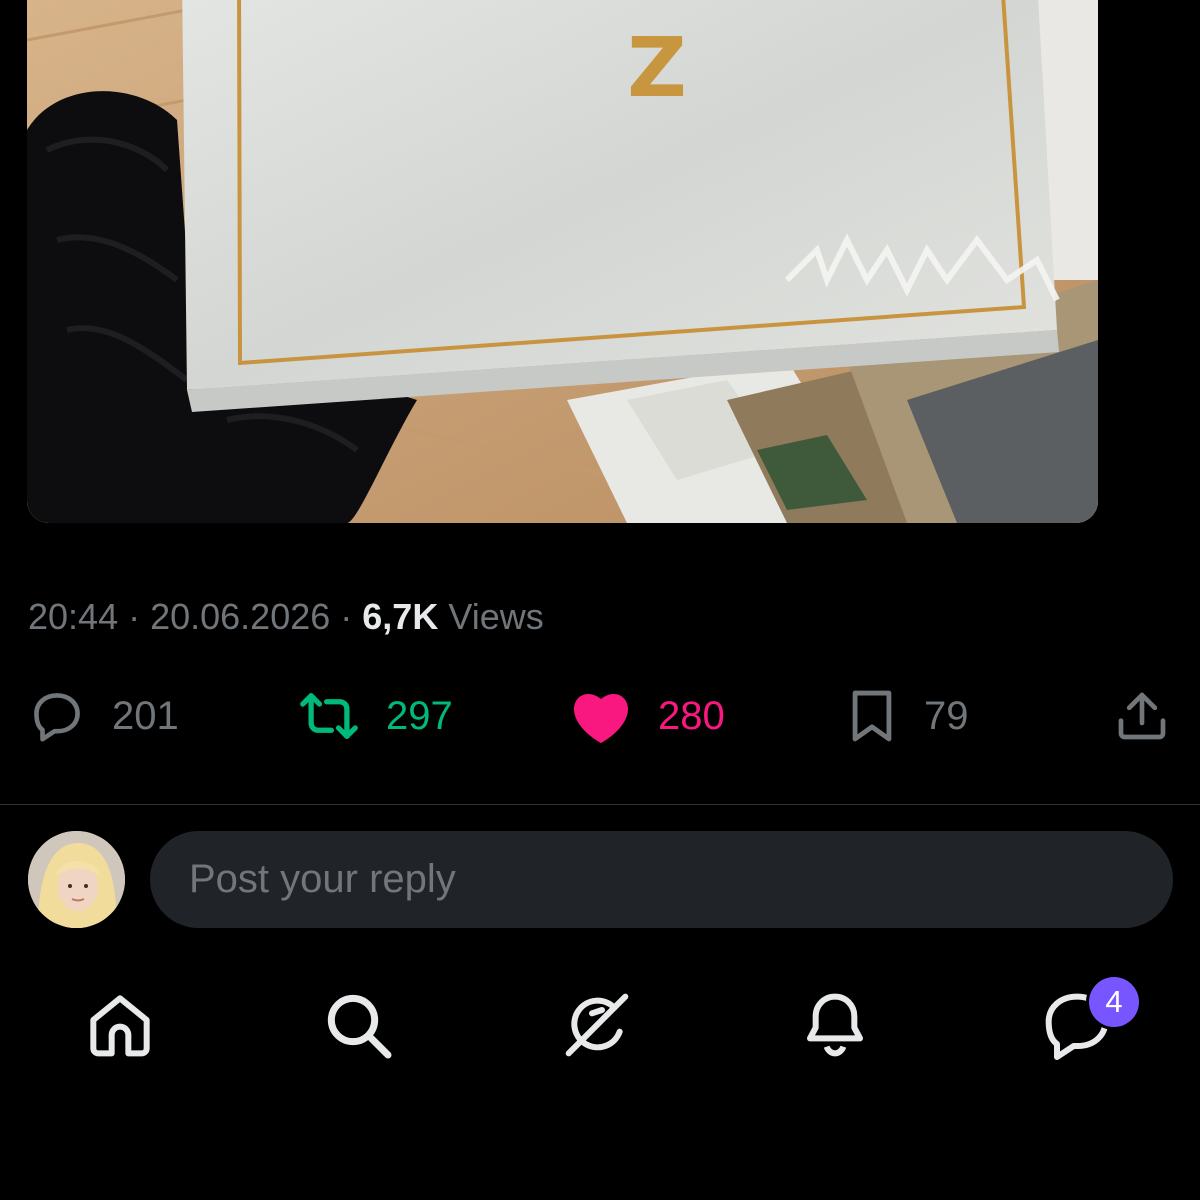 Image resolution: width=1200 pixels, height=1200 pixels. I want to click on messages-badge: 4, so click(1114, 1002).